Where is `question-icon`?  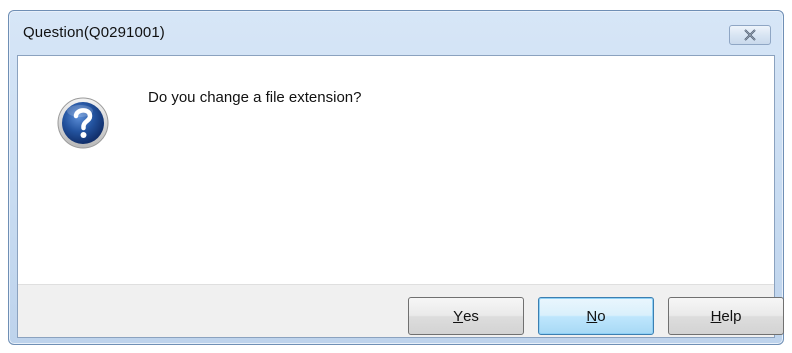
question-icon is located at coordinates (83, 123).